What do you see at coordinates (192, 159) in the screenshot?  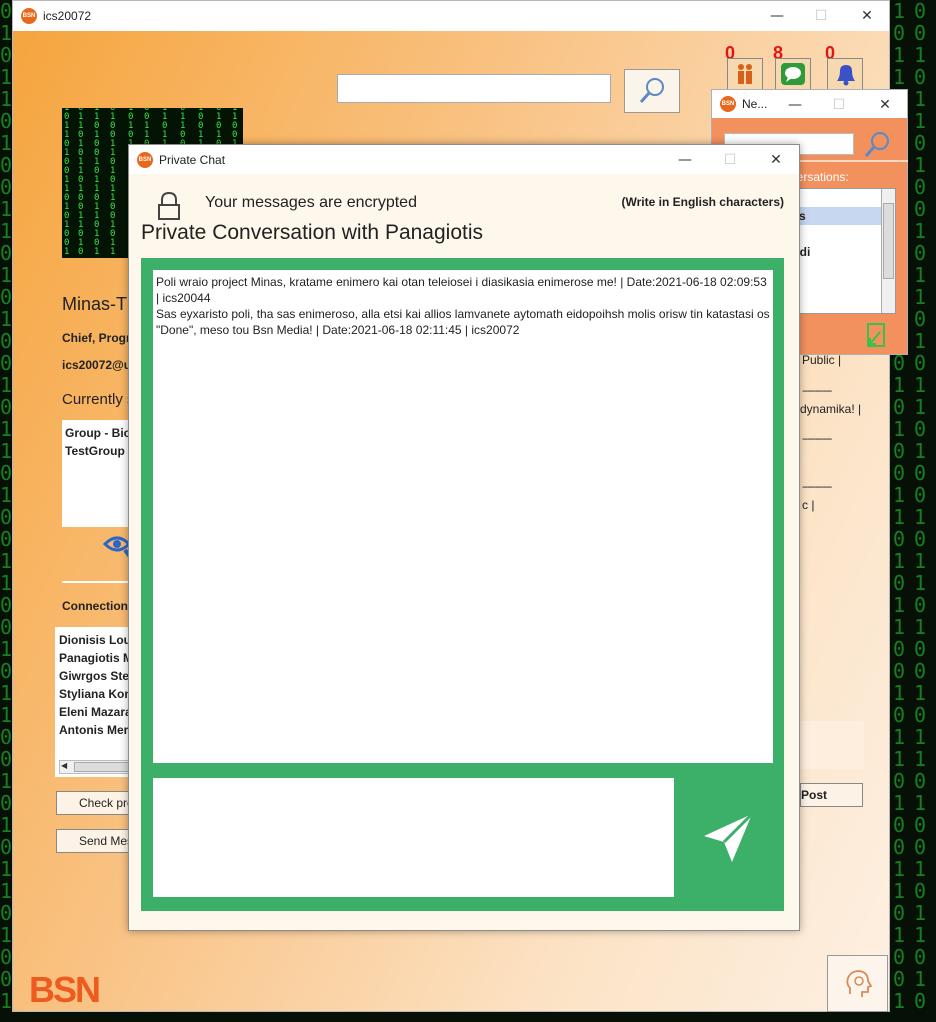 I see `chat-window-title: Private Chat` at bounding box center [192, 159].